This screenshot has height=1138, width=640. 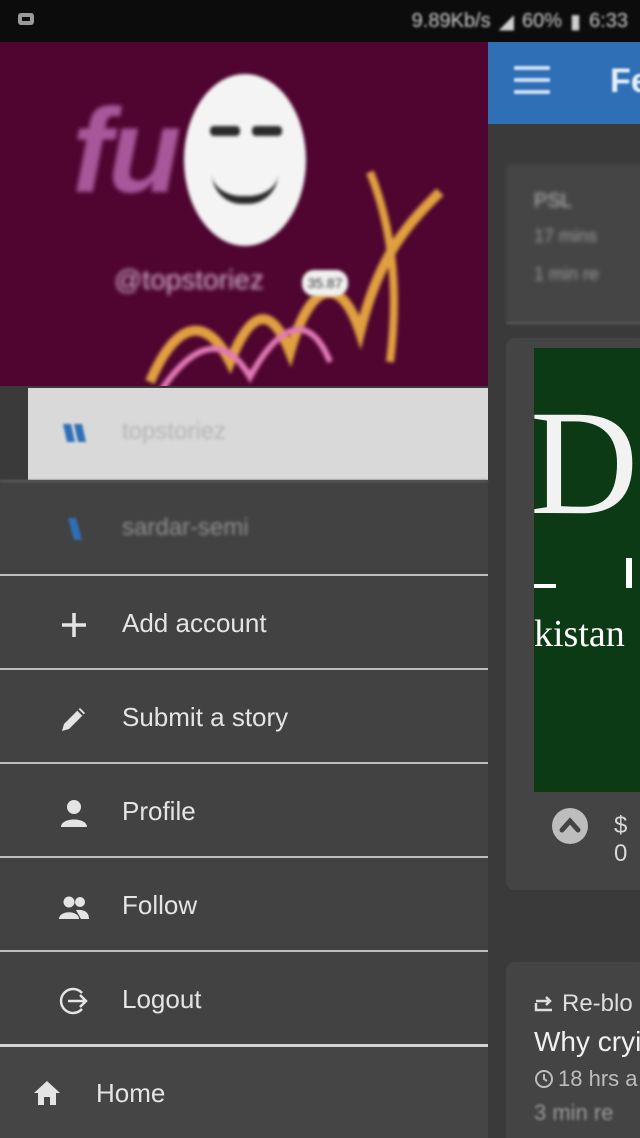 I want to click on menu-item-label: Follow, so click(x=160, y=905).